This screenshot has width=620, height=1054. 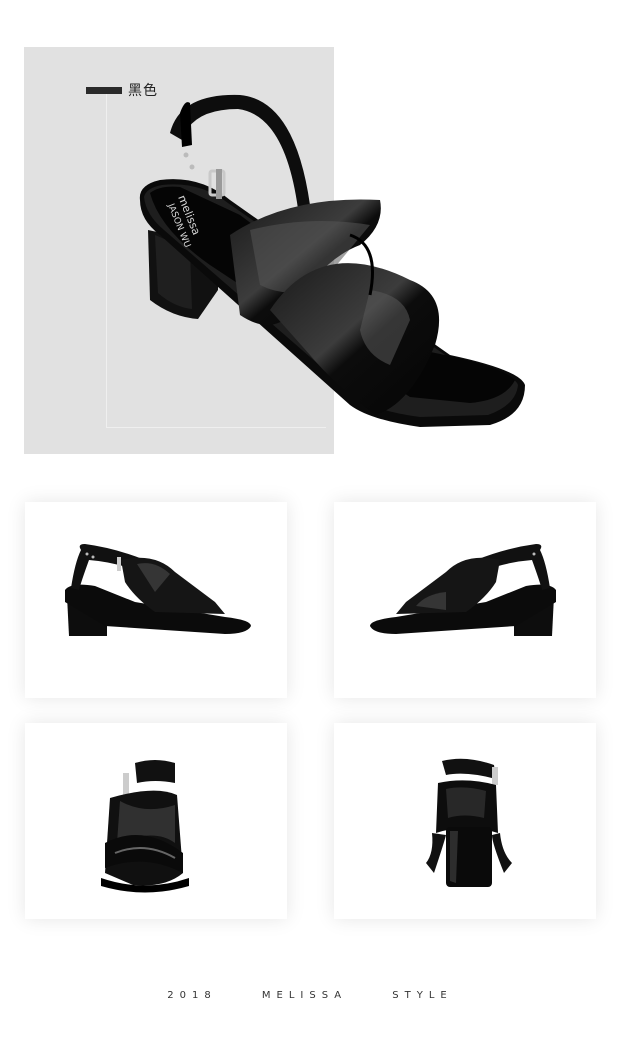 I want to click on sandal-back-image, so click(x=469, y=822).